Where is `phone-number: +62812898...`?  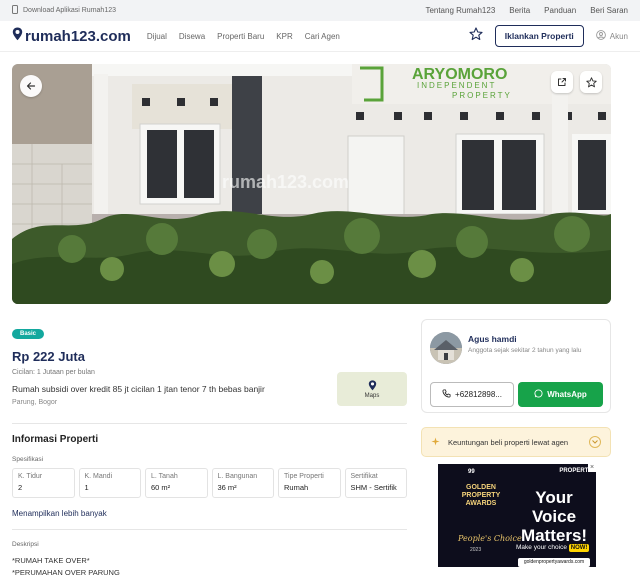
phone-number: +62812898... is located at coordinates (478, 394).